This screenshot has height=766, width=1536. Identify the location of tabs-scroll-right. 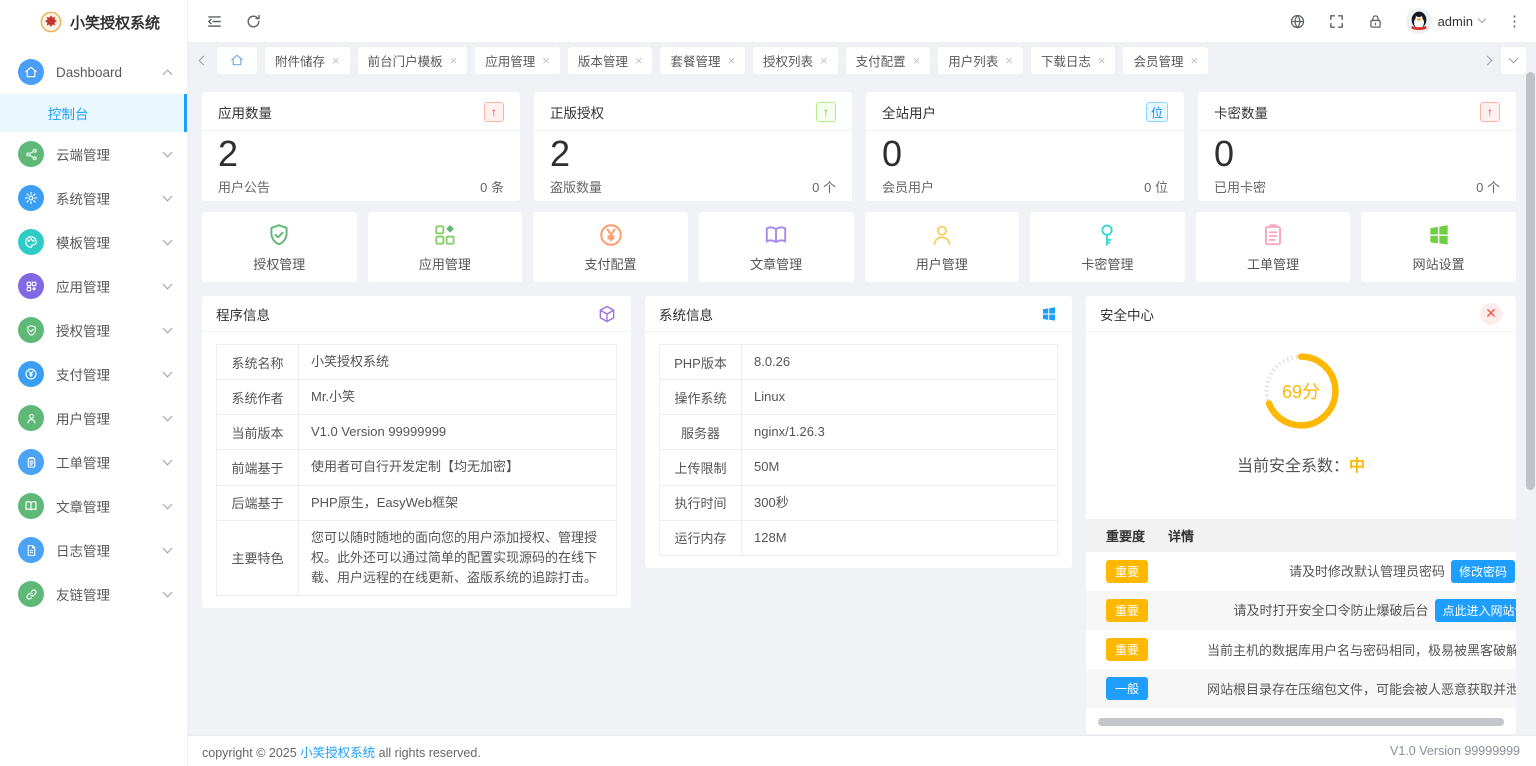
(1487, 60).